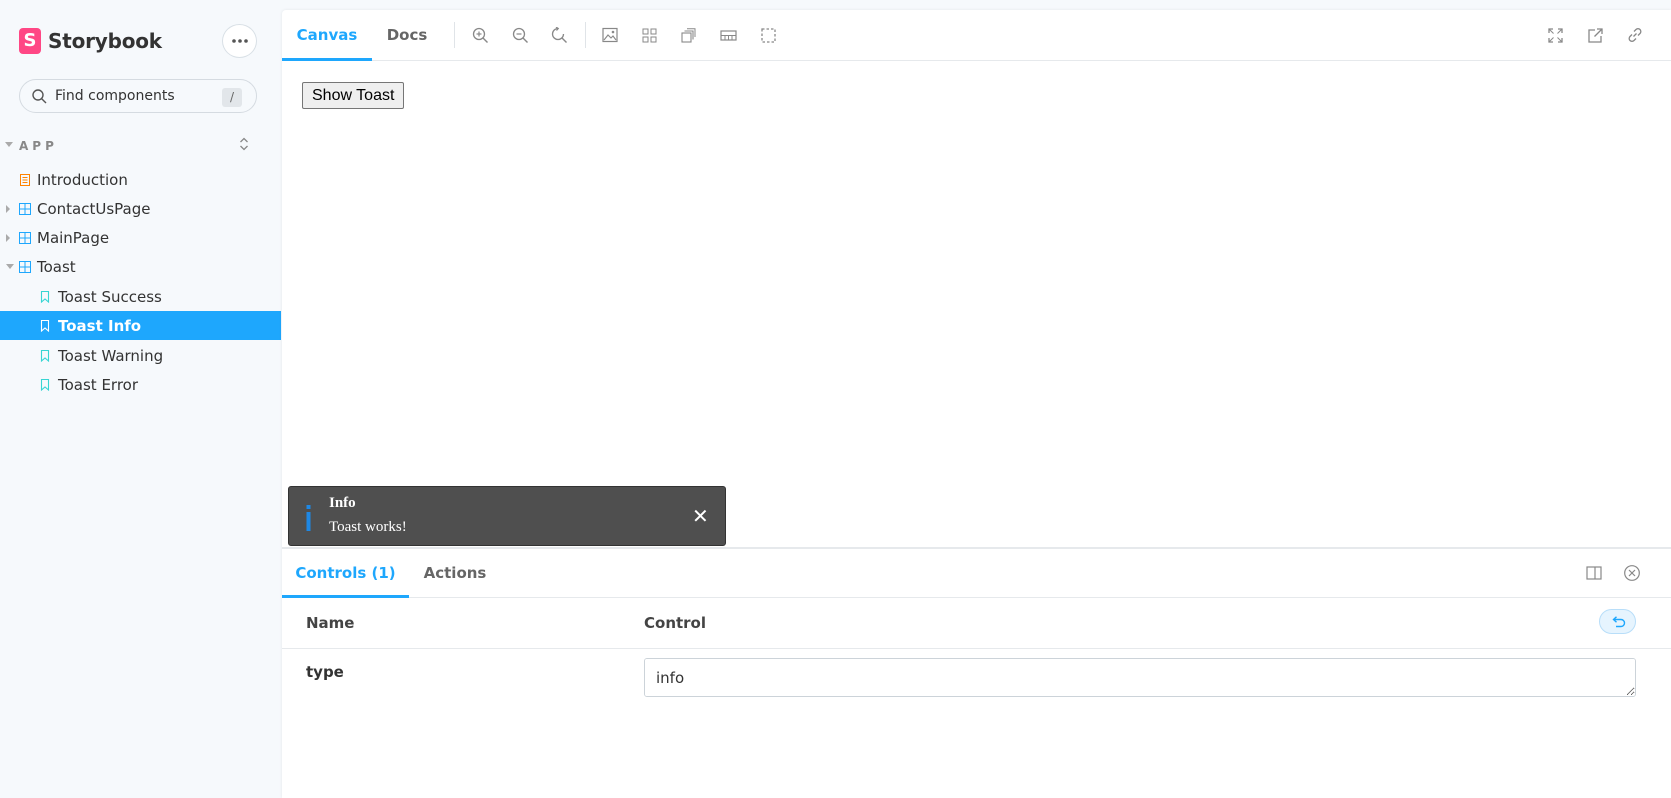 The width and height of the screenshot is (1671, 798). Describe the element at coordinates (232, 97) in the screenshot. I see `search-shortcut-key: /` at that location.